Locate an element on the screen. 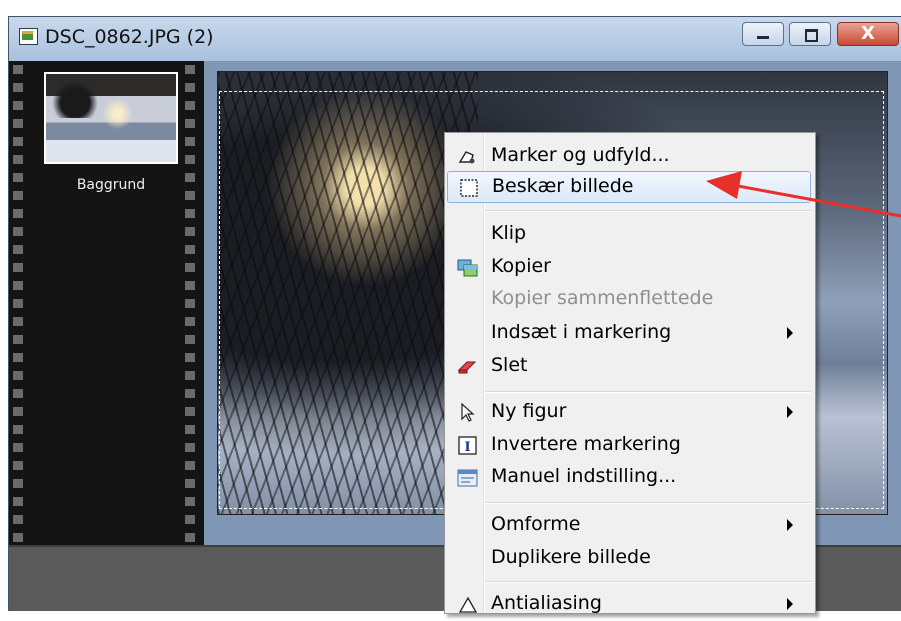  menu-item-slet: Slet is located at coordinates (629, 367).